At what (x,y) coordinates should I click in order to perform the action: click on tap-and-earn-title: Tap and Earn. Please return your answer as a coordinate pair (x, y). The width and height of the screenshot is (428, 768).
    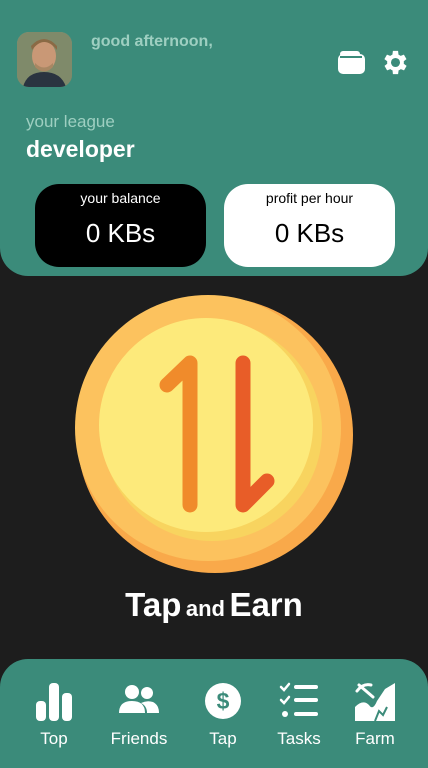
    Looking at the image, I should click on (214, 605).